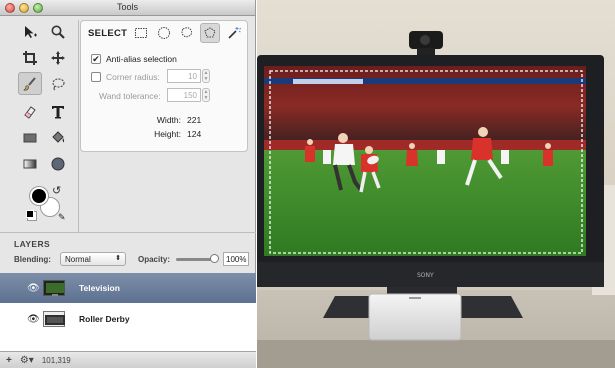  Describe the element at coordinates (164, 33) in the screenshot. I see `ellipse-select-icon` at that location.